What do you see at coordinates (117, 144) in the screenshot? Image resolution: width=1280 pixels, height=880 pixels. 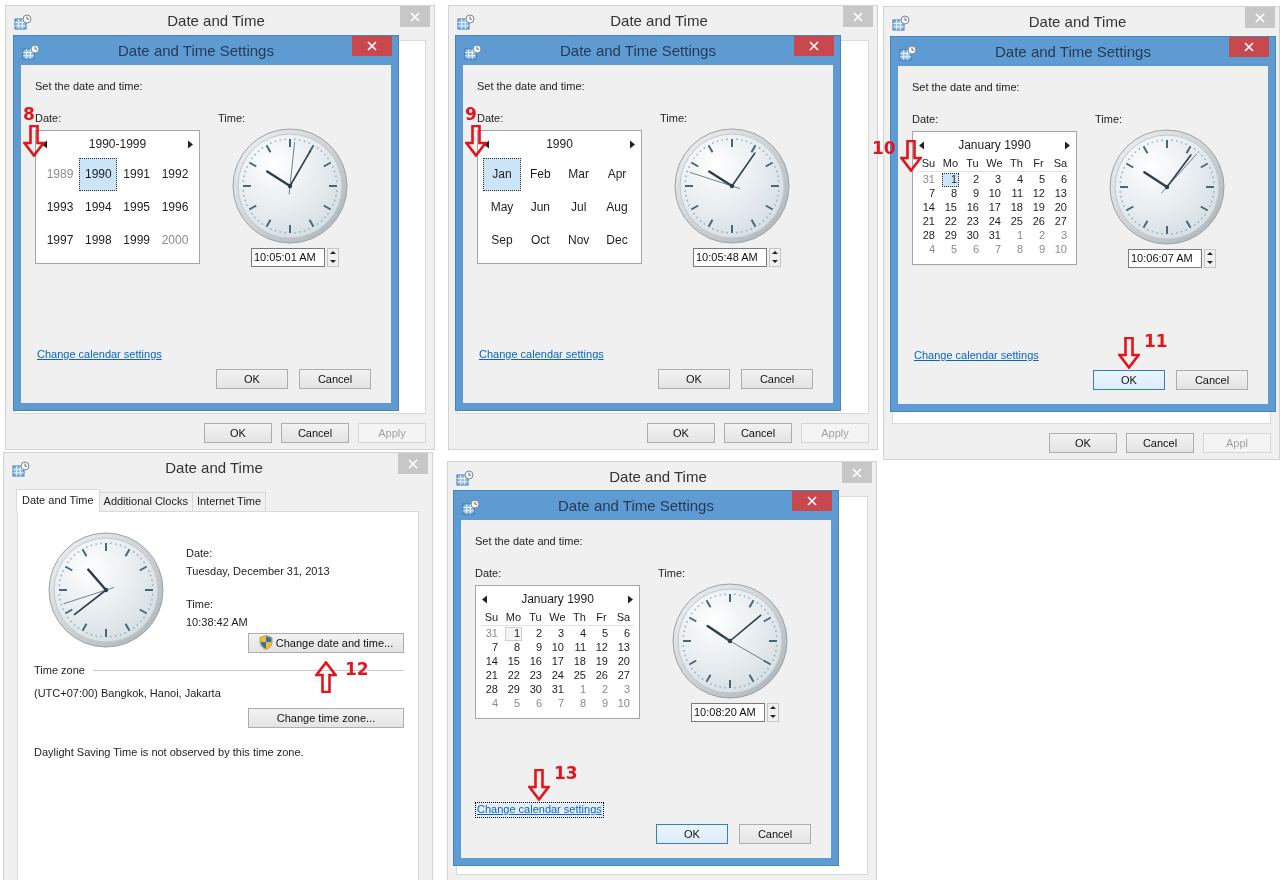 I see `calendar-title: 1990-1999` at bounding box center [117, 144].